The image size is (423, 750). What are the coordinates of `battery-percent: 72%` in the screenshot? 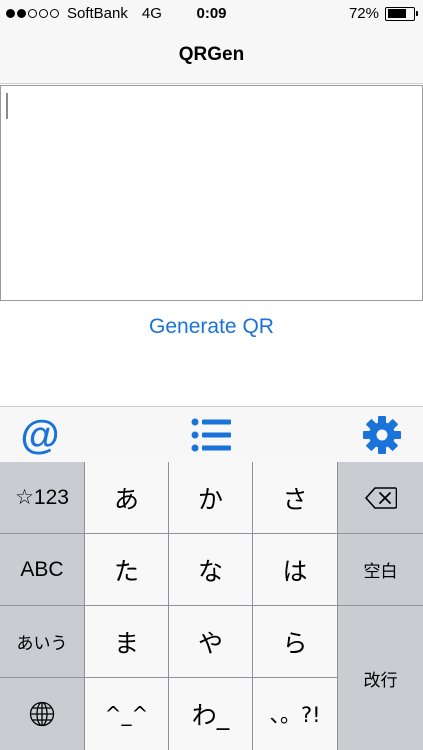 It's located at (363, 13).